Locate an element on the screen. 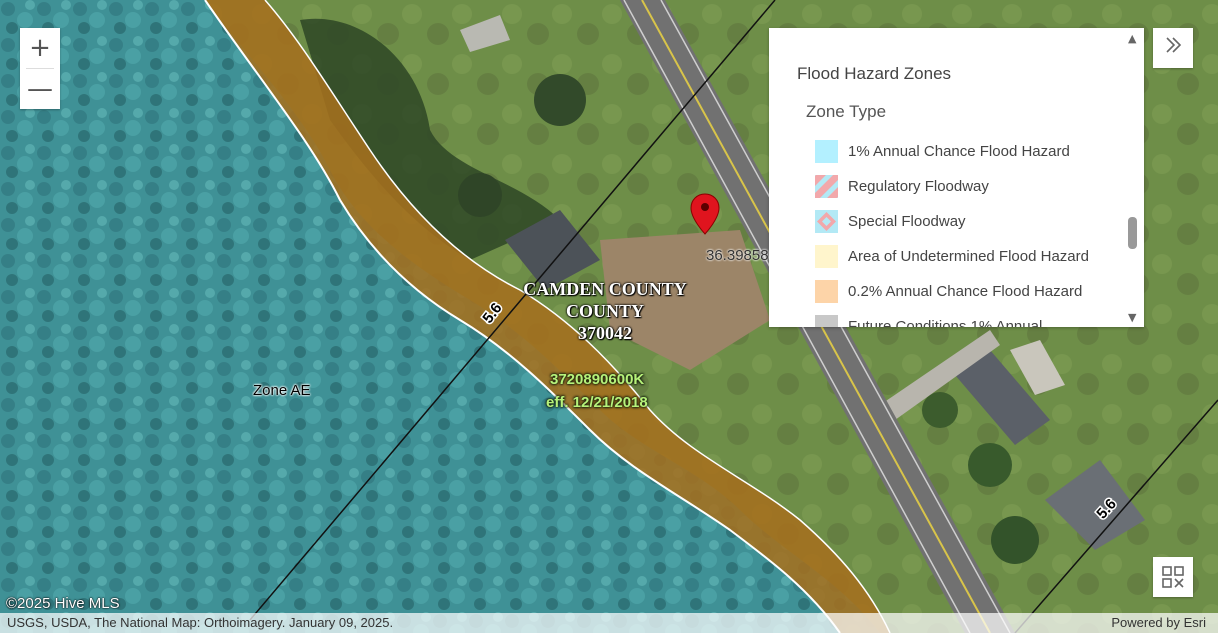  zoom-control: + — is located at coordinates (40, 68).